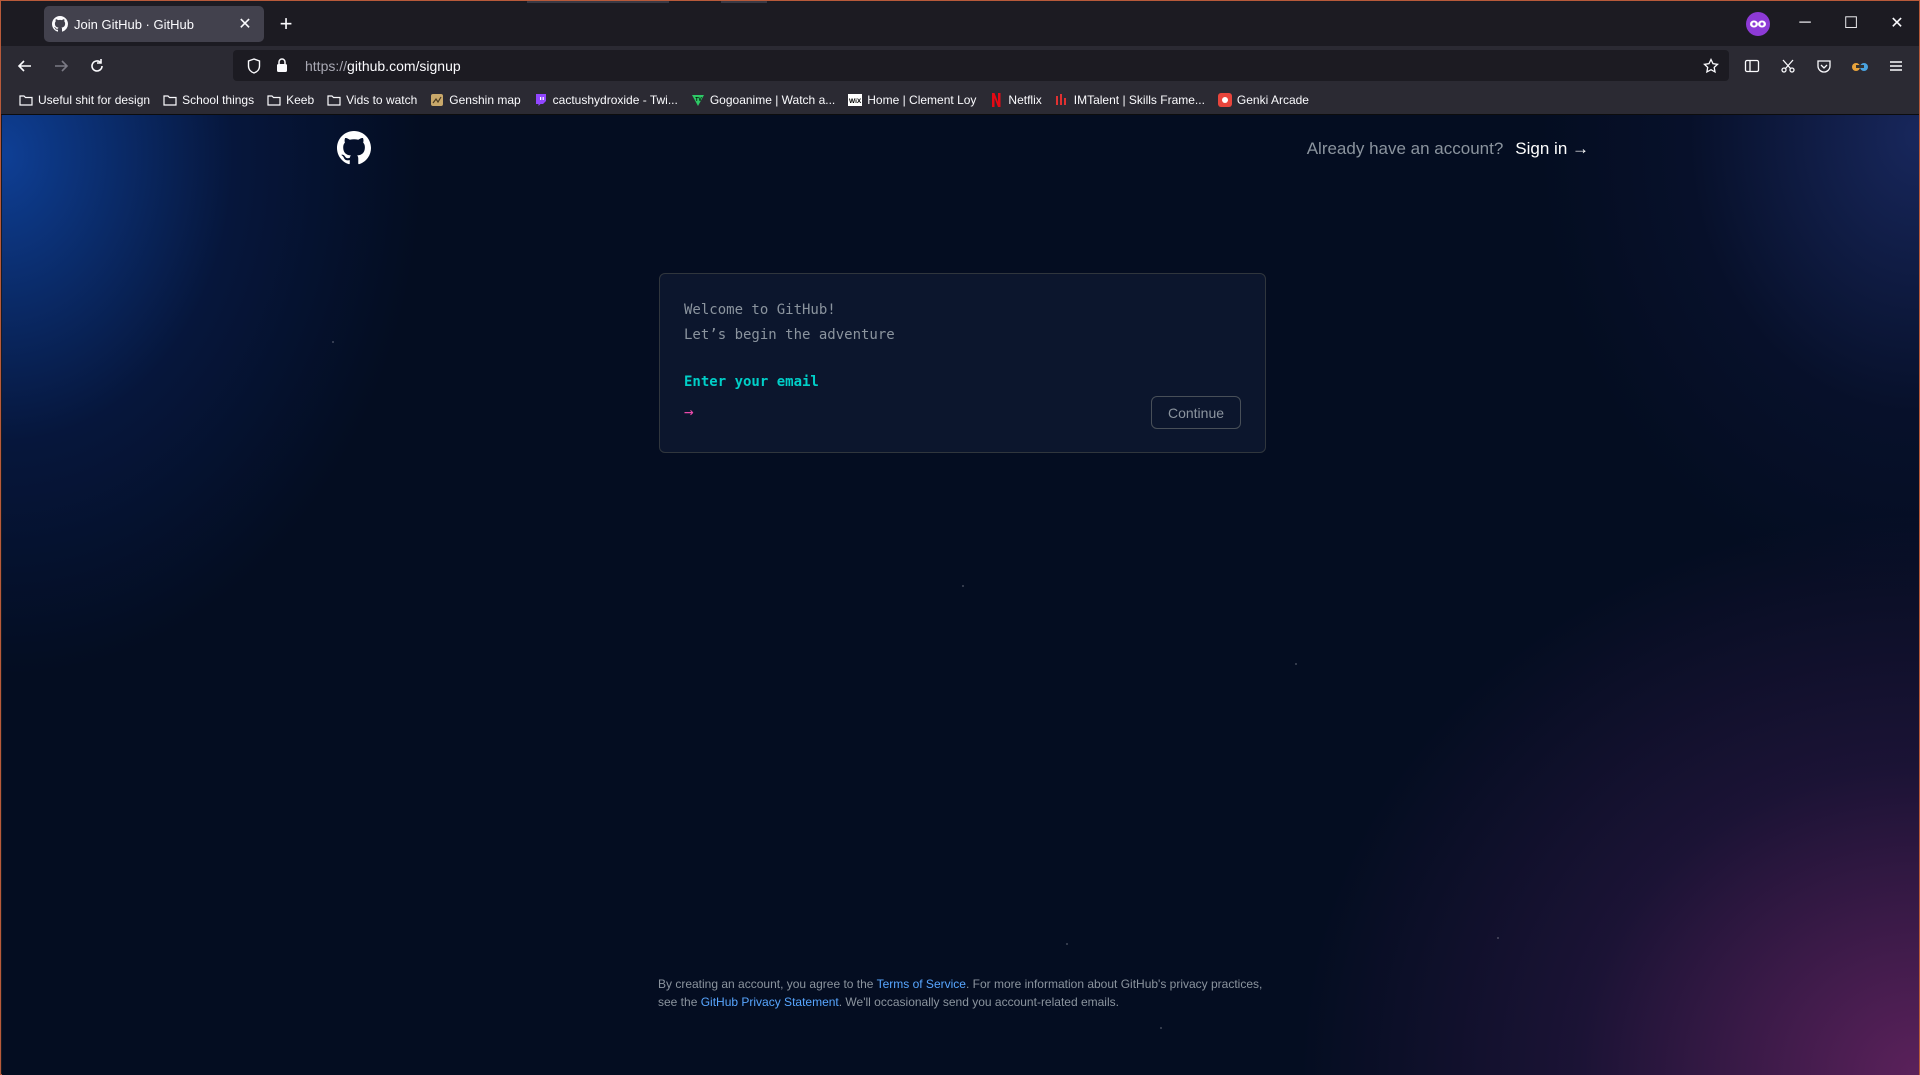 This screenshot has height=1075, width=1920. I want to click on bookmark-label: Keeb, so click(300, 100).